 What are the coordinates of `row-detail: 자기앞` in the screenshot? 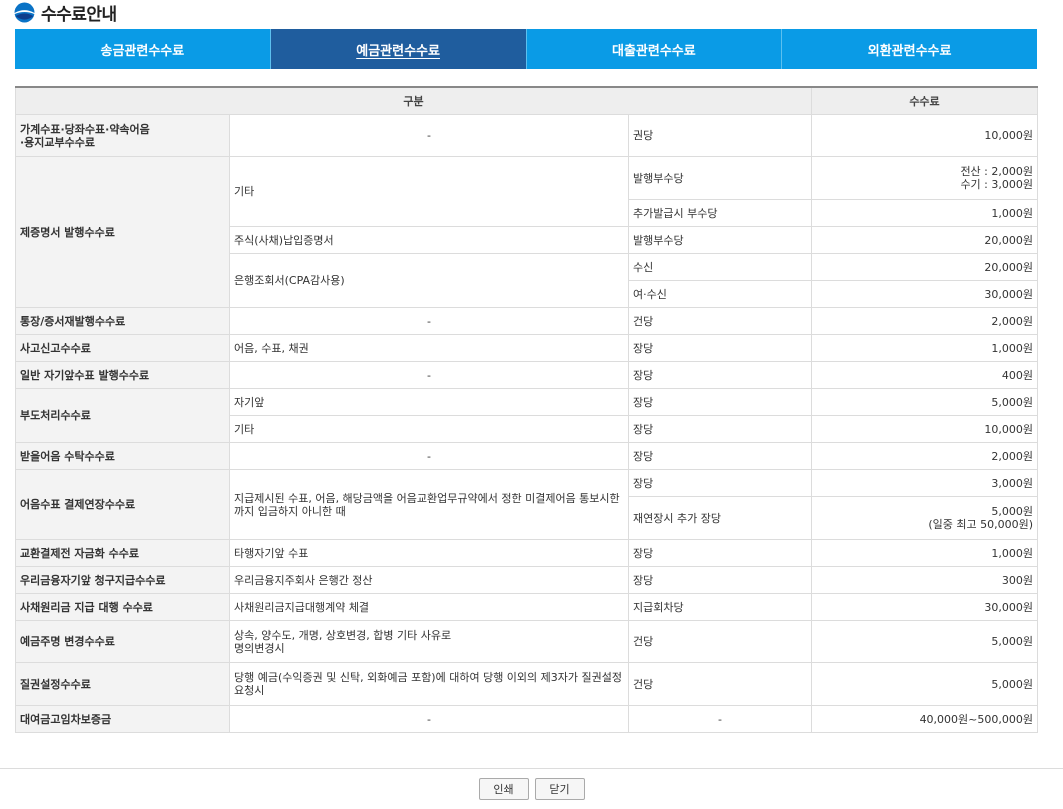 It's located at (429, 402).